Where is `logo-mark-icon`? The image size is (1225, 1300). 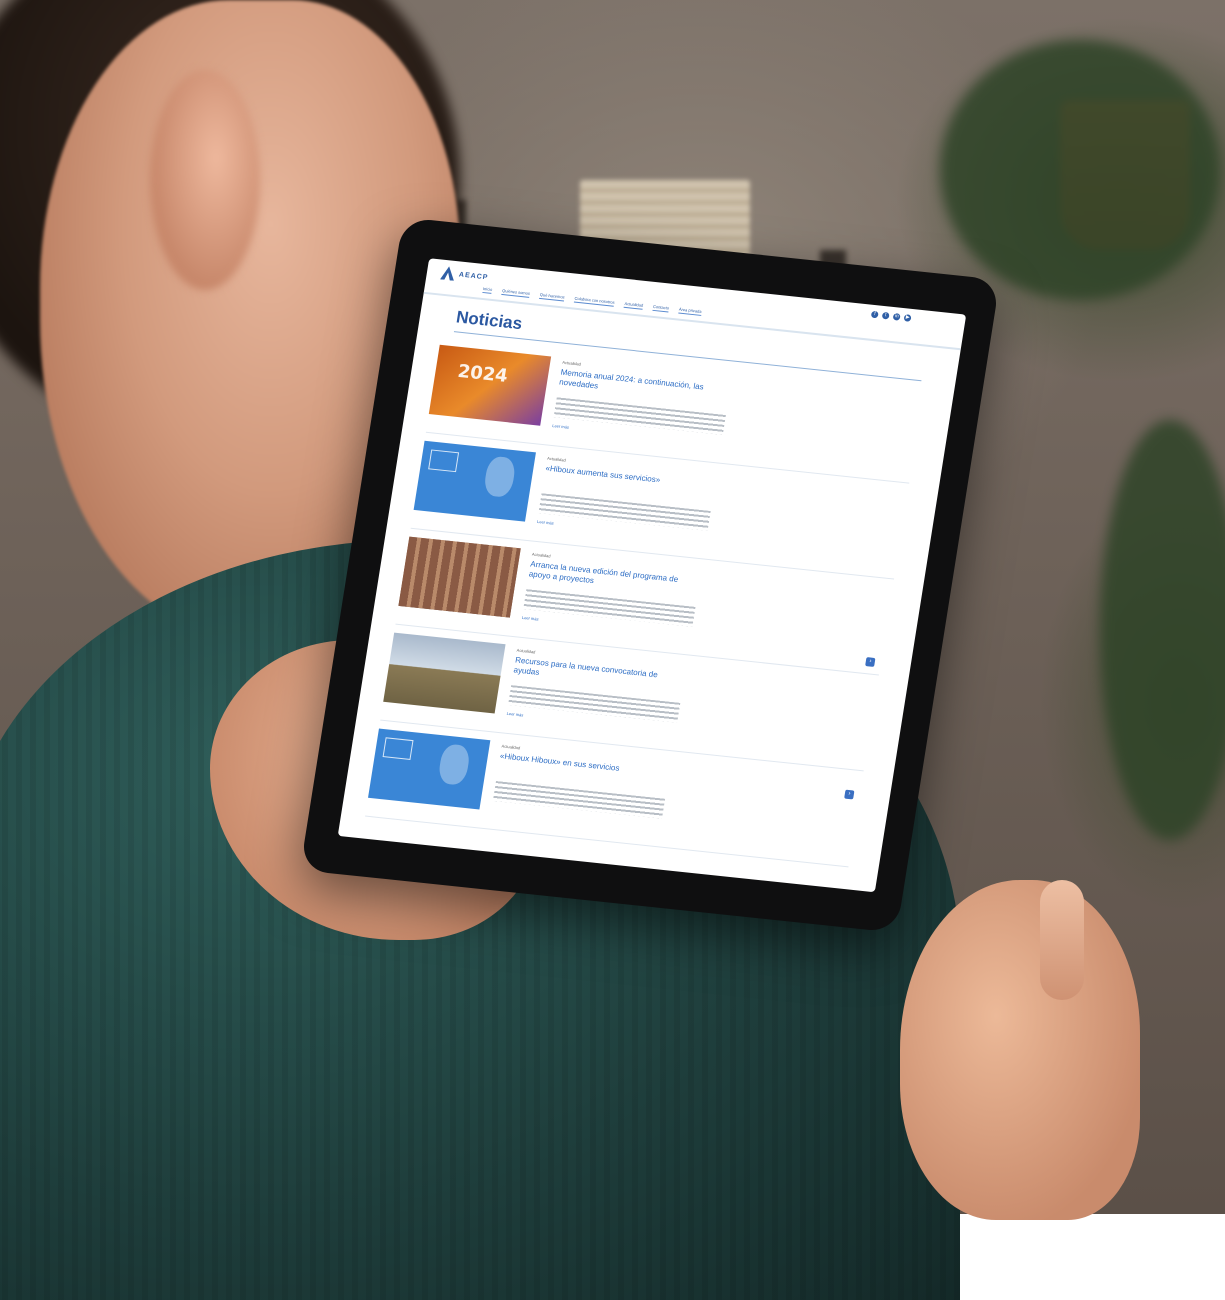 logo-mark-icon is located at coordinates (448, 273).